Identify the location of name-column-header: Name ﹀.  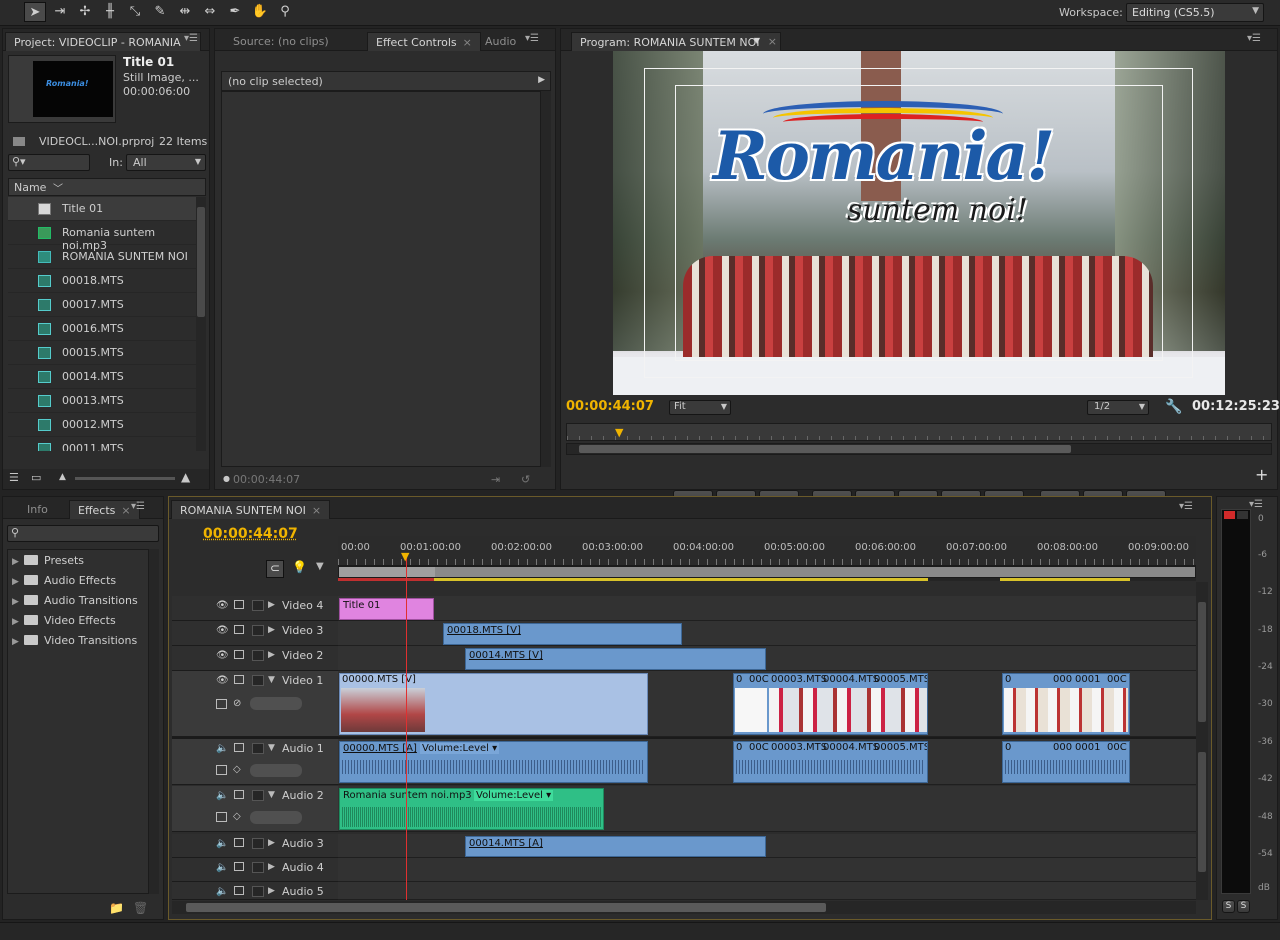
(107, 187).